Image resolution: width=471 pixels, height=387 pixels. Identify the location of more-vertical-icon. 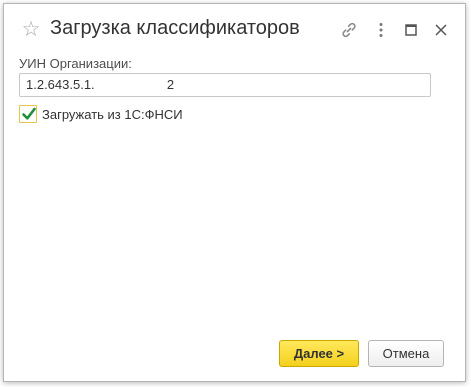
(381, 30).